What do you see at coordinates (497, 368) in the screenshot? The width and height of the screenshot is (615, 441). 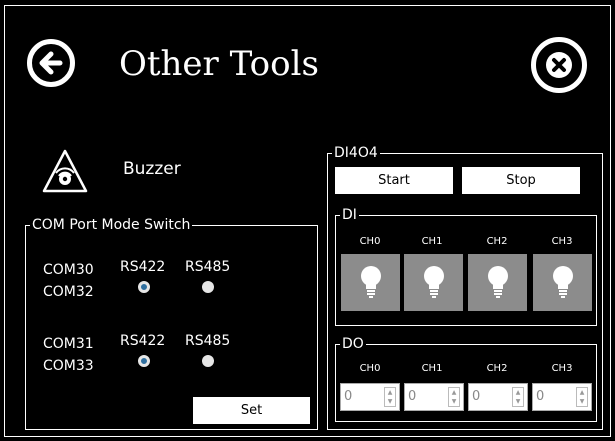 I see `do-channel-label: CH2` at bounding box center [497, 368].